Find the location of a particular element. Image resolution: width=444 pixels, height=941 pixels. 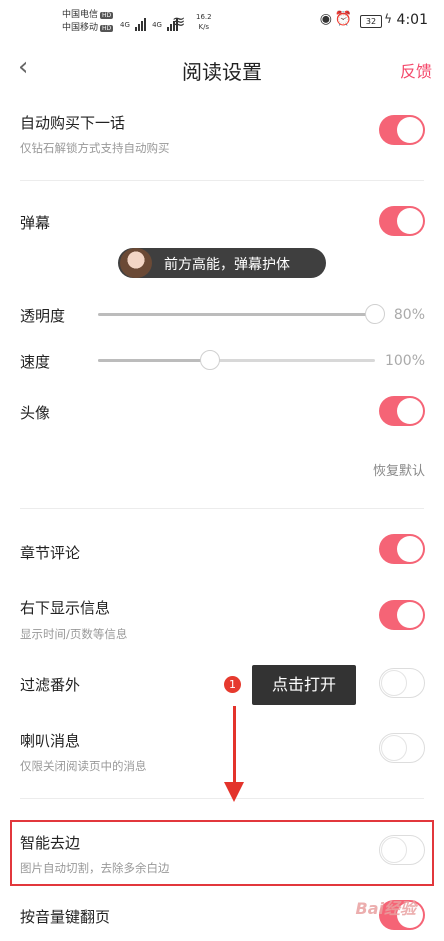

step-badge: 1 is located at coordinates (232, 684).